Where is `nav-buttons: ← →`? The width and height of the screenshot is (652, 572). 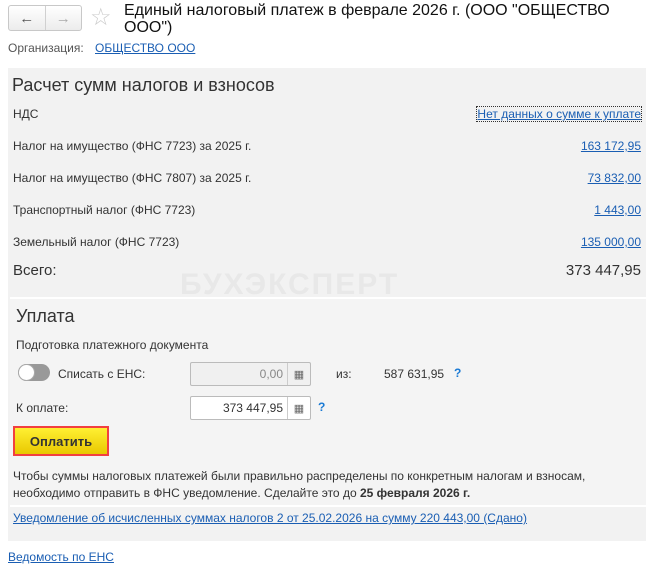 nav-buttons: ← → is located at coordinates (45, 18).